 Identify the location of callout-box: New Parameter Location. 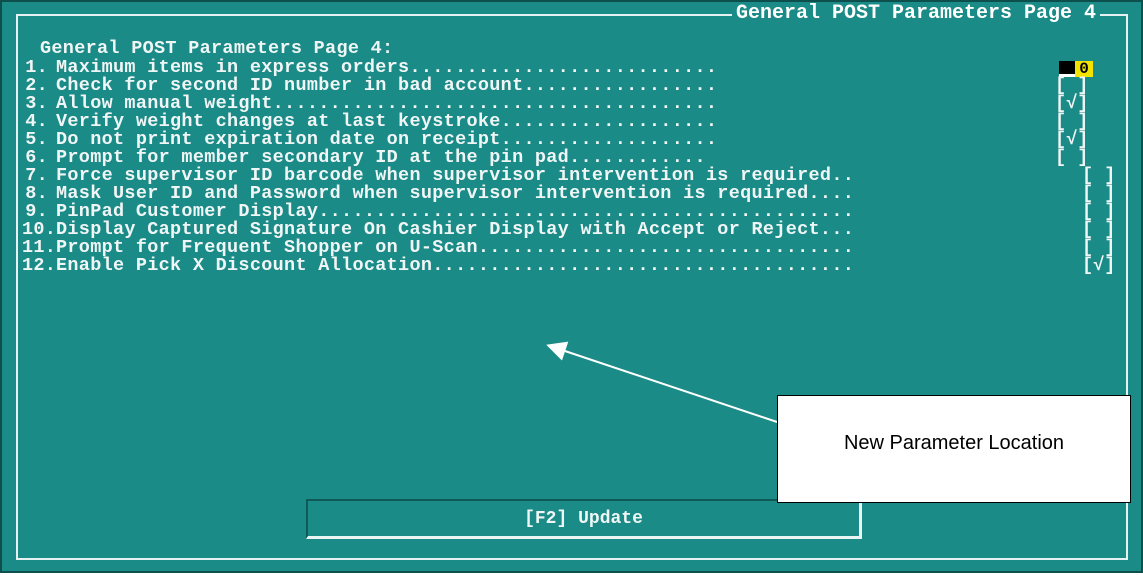
(954, 449).